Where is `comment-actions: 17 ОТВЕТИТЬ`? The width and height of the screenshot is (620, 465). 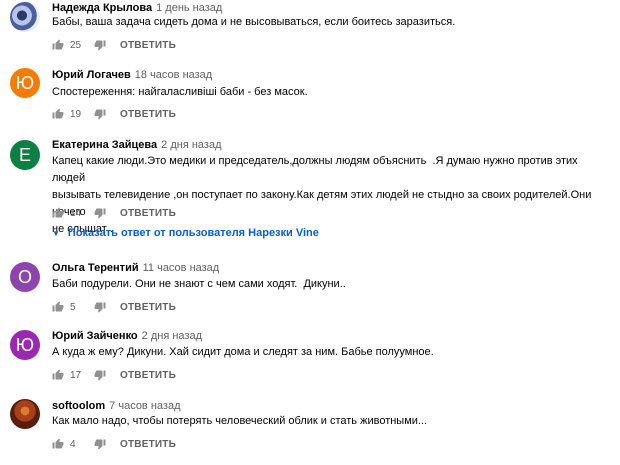
comment-actions: 17 ОТВЕТИТЬ is located at coordinates (114, 375).